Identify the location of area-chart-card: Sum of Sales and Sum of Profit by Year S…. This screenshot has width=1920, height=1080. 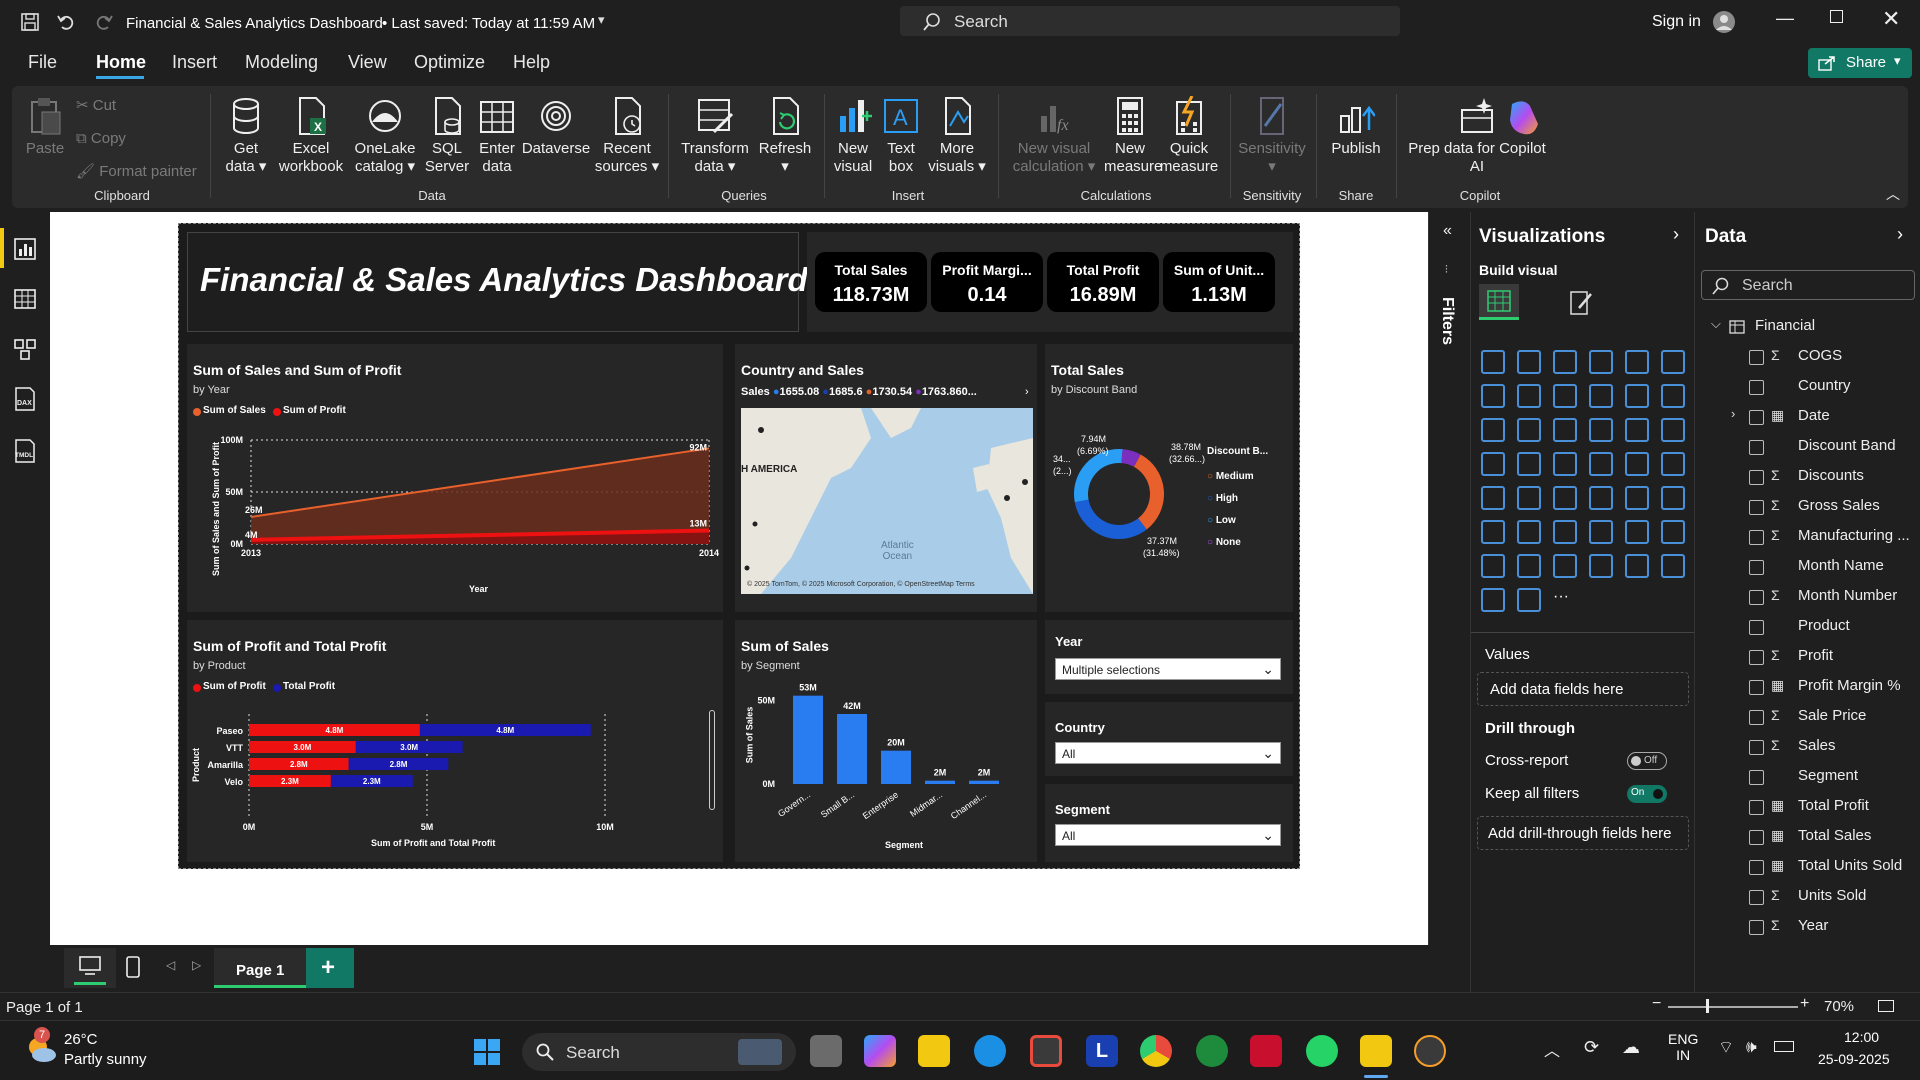
(455, 478).